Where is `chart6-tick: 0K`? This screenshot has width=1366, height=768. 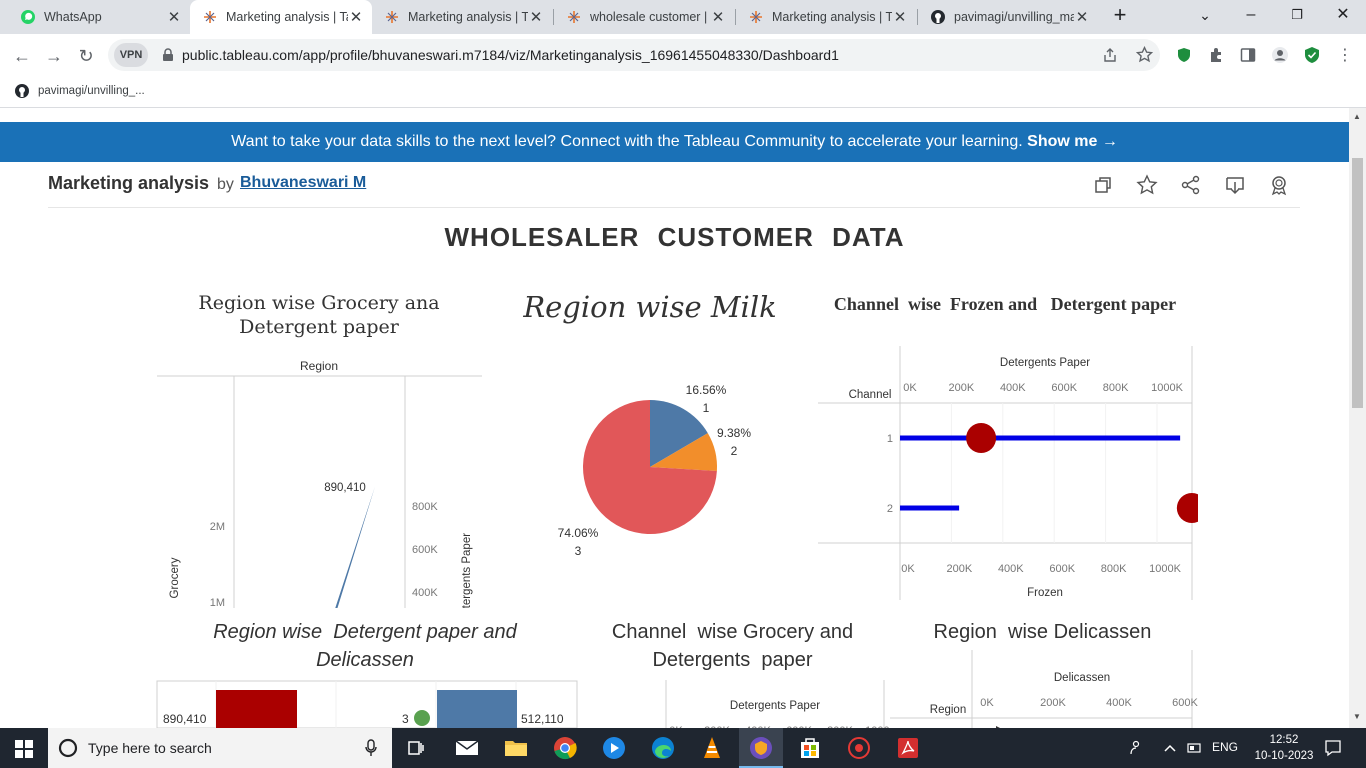
chart6-tick: 0K is located at coordinates (987, 703).